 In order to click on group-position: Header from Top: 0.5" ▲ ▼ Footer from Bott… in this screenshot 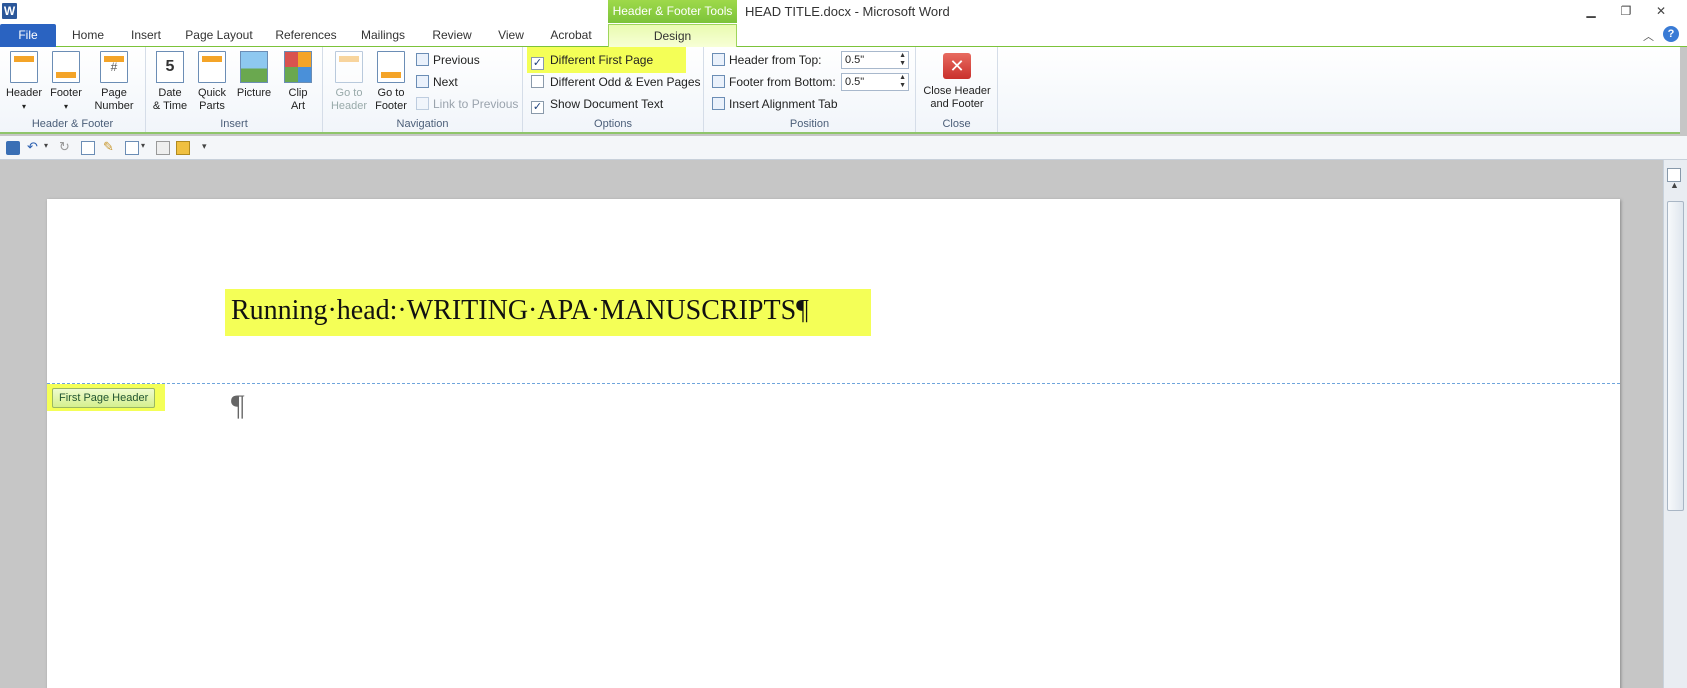, I will do `click(810, 89)`.